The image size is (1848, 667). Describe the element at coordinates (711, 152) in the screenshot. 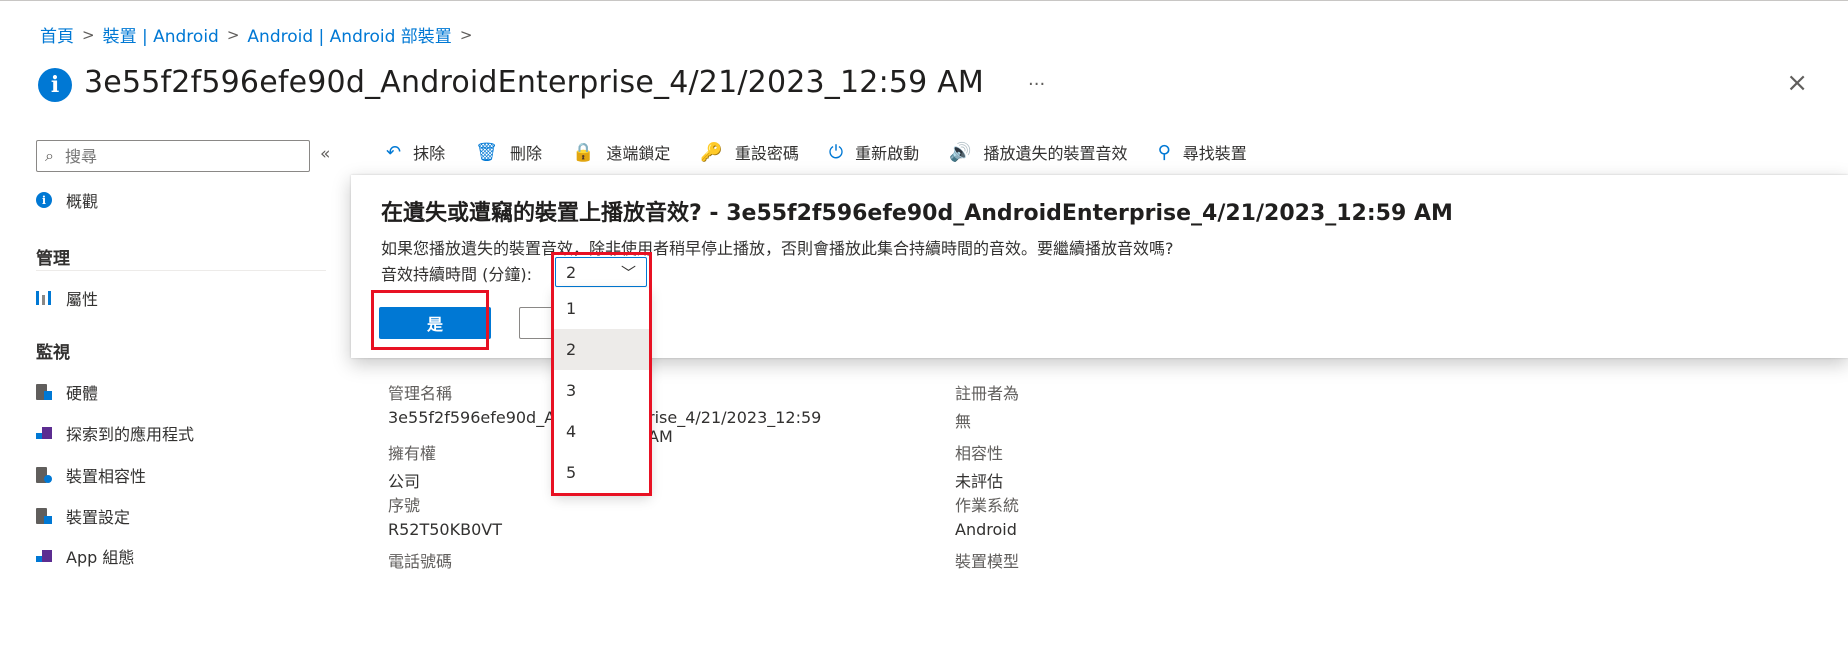

I see `key-icon: 🔑` at that location.